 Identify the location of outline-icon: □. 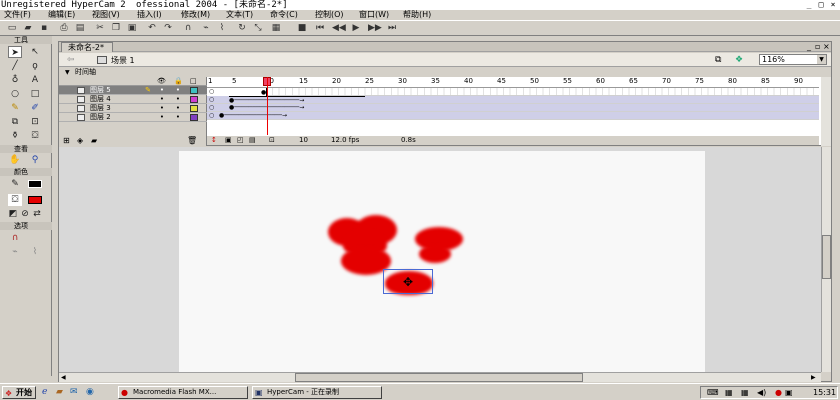
(193, 81).